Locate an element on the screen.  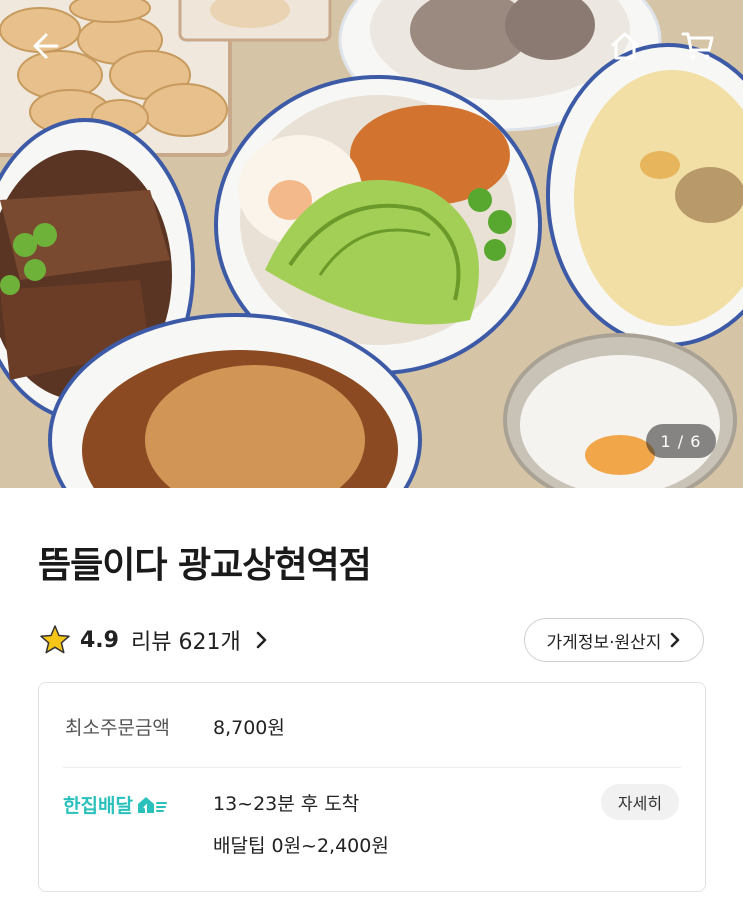
min-order-label: 최소주문금액 is located at coordinates (117, 728).